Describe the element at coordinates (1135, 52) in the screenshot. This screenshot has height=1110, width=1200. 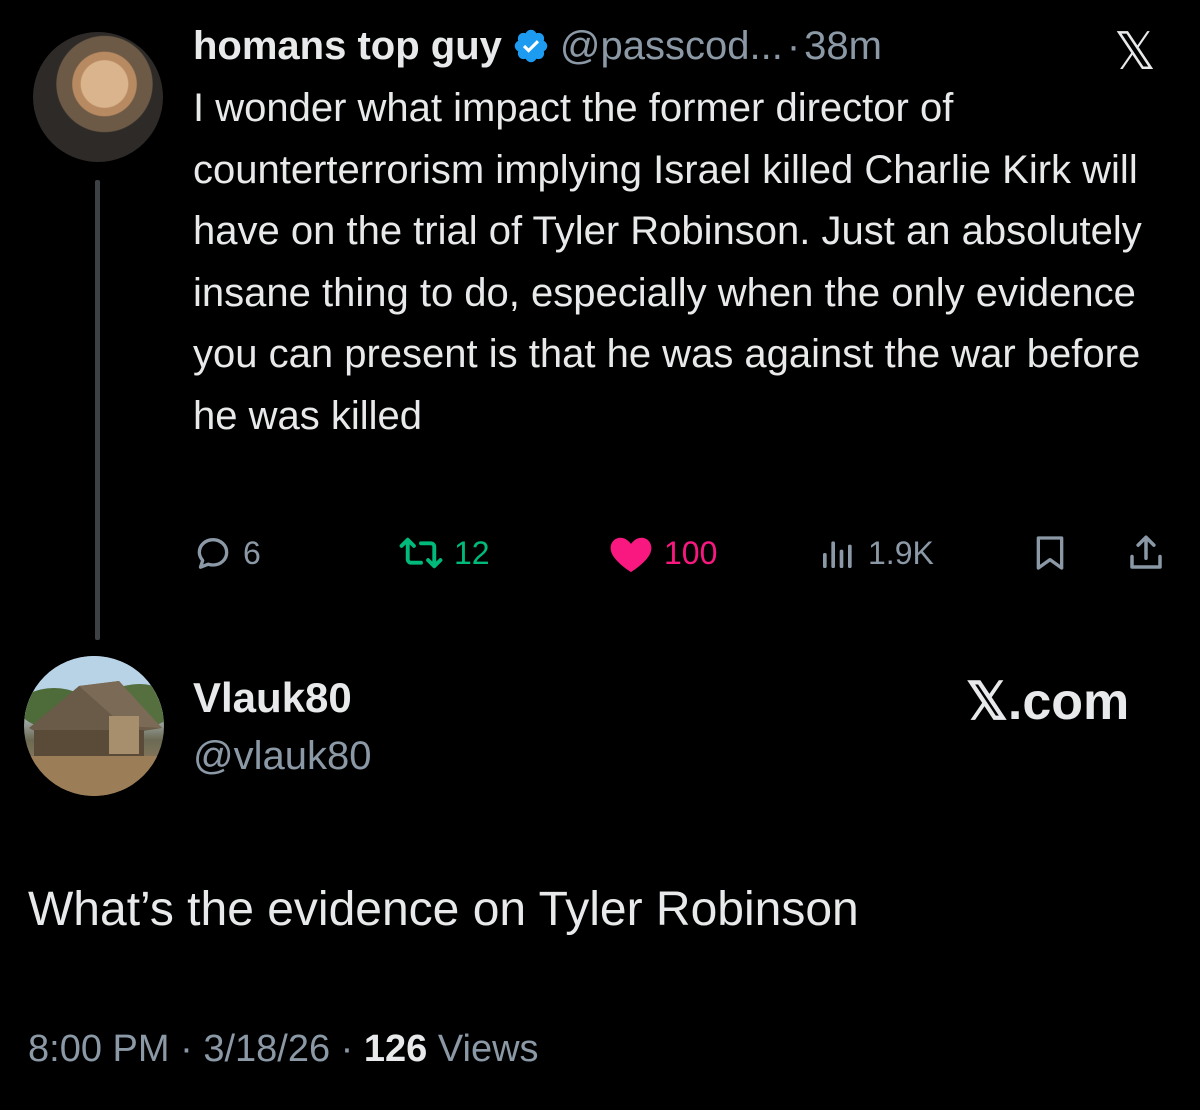
I see `x-logo-icon: 𝕏` at that location.